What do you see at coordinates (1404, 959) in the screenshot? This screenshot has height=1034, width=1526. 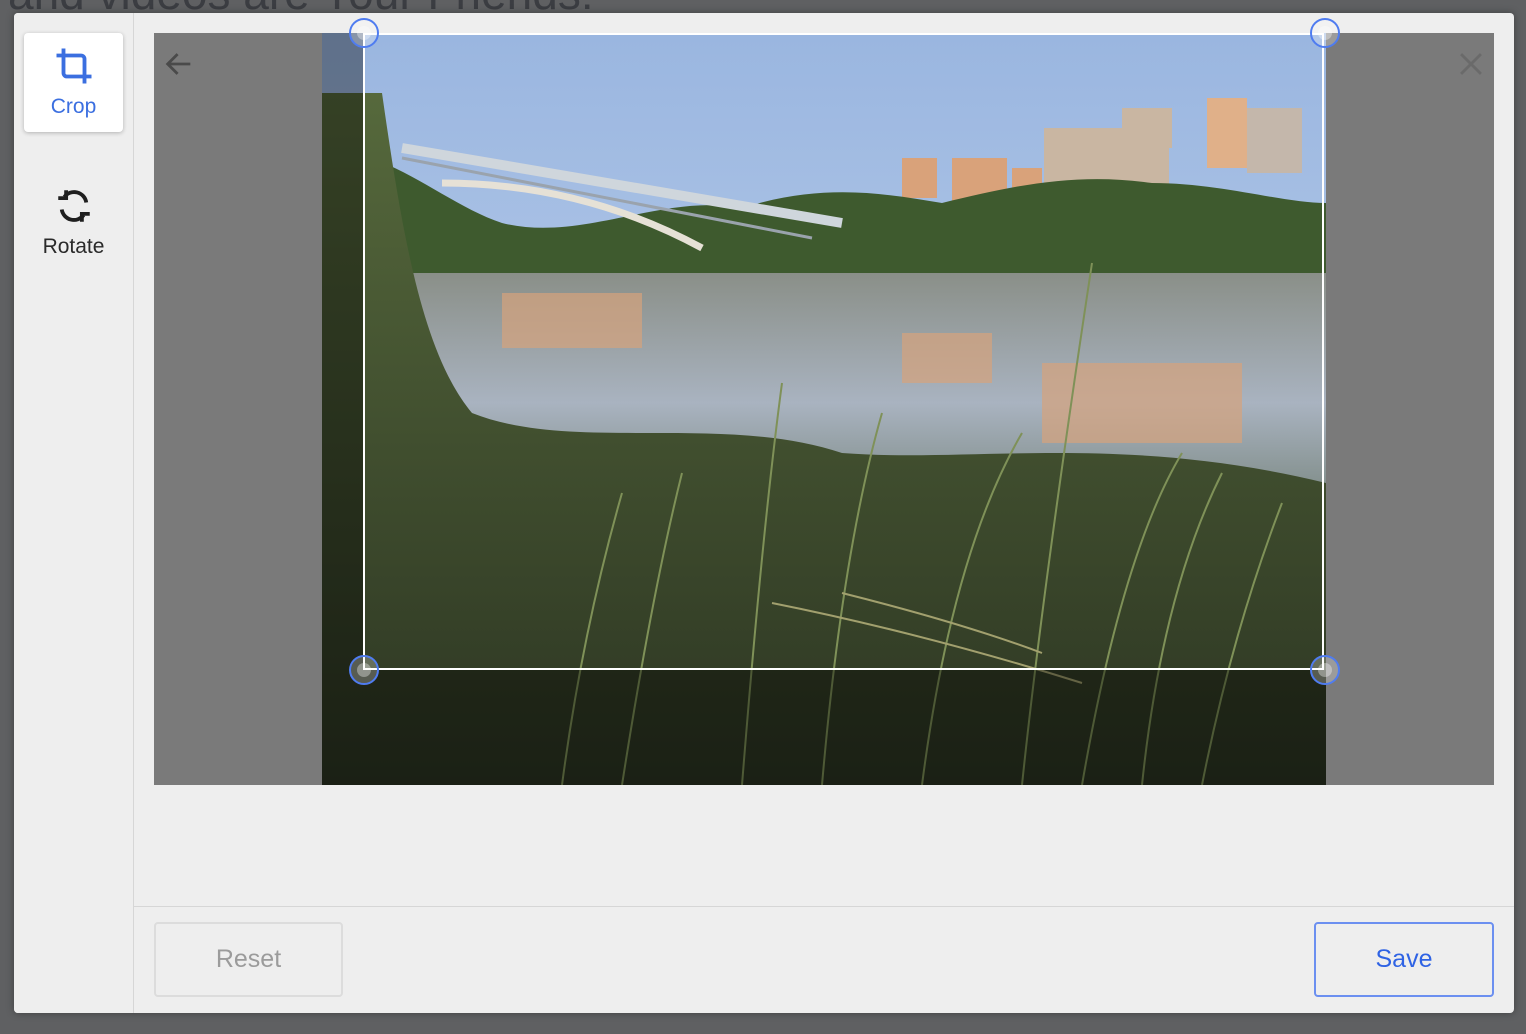 I see `save-button: Save` at bounding box center [1404, 959].